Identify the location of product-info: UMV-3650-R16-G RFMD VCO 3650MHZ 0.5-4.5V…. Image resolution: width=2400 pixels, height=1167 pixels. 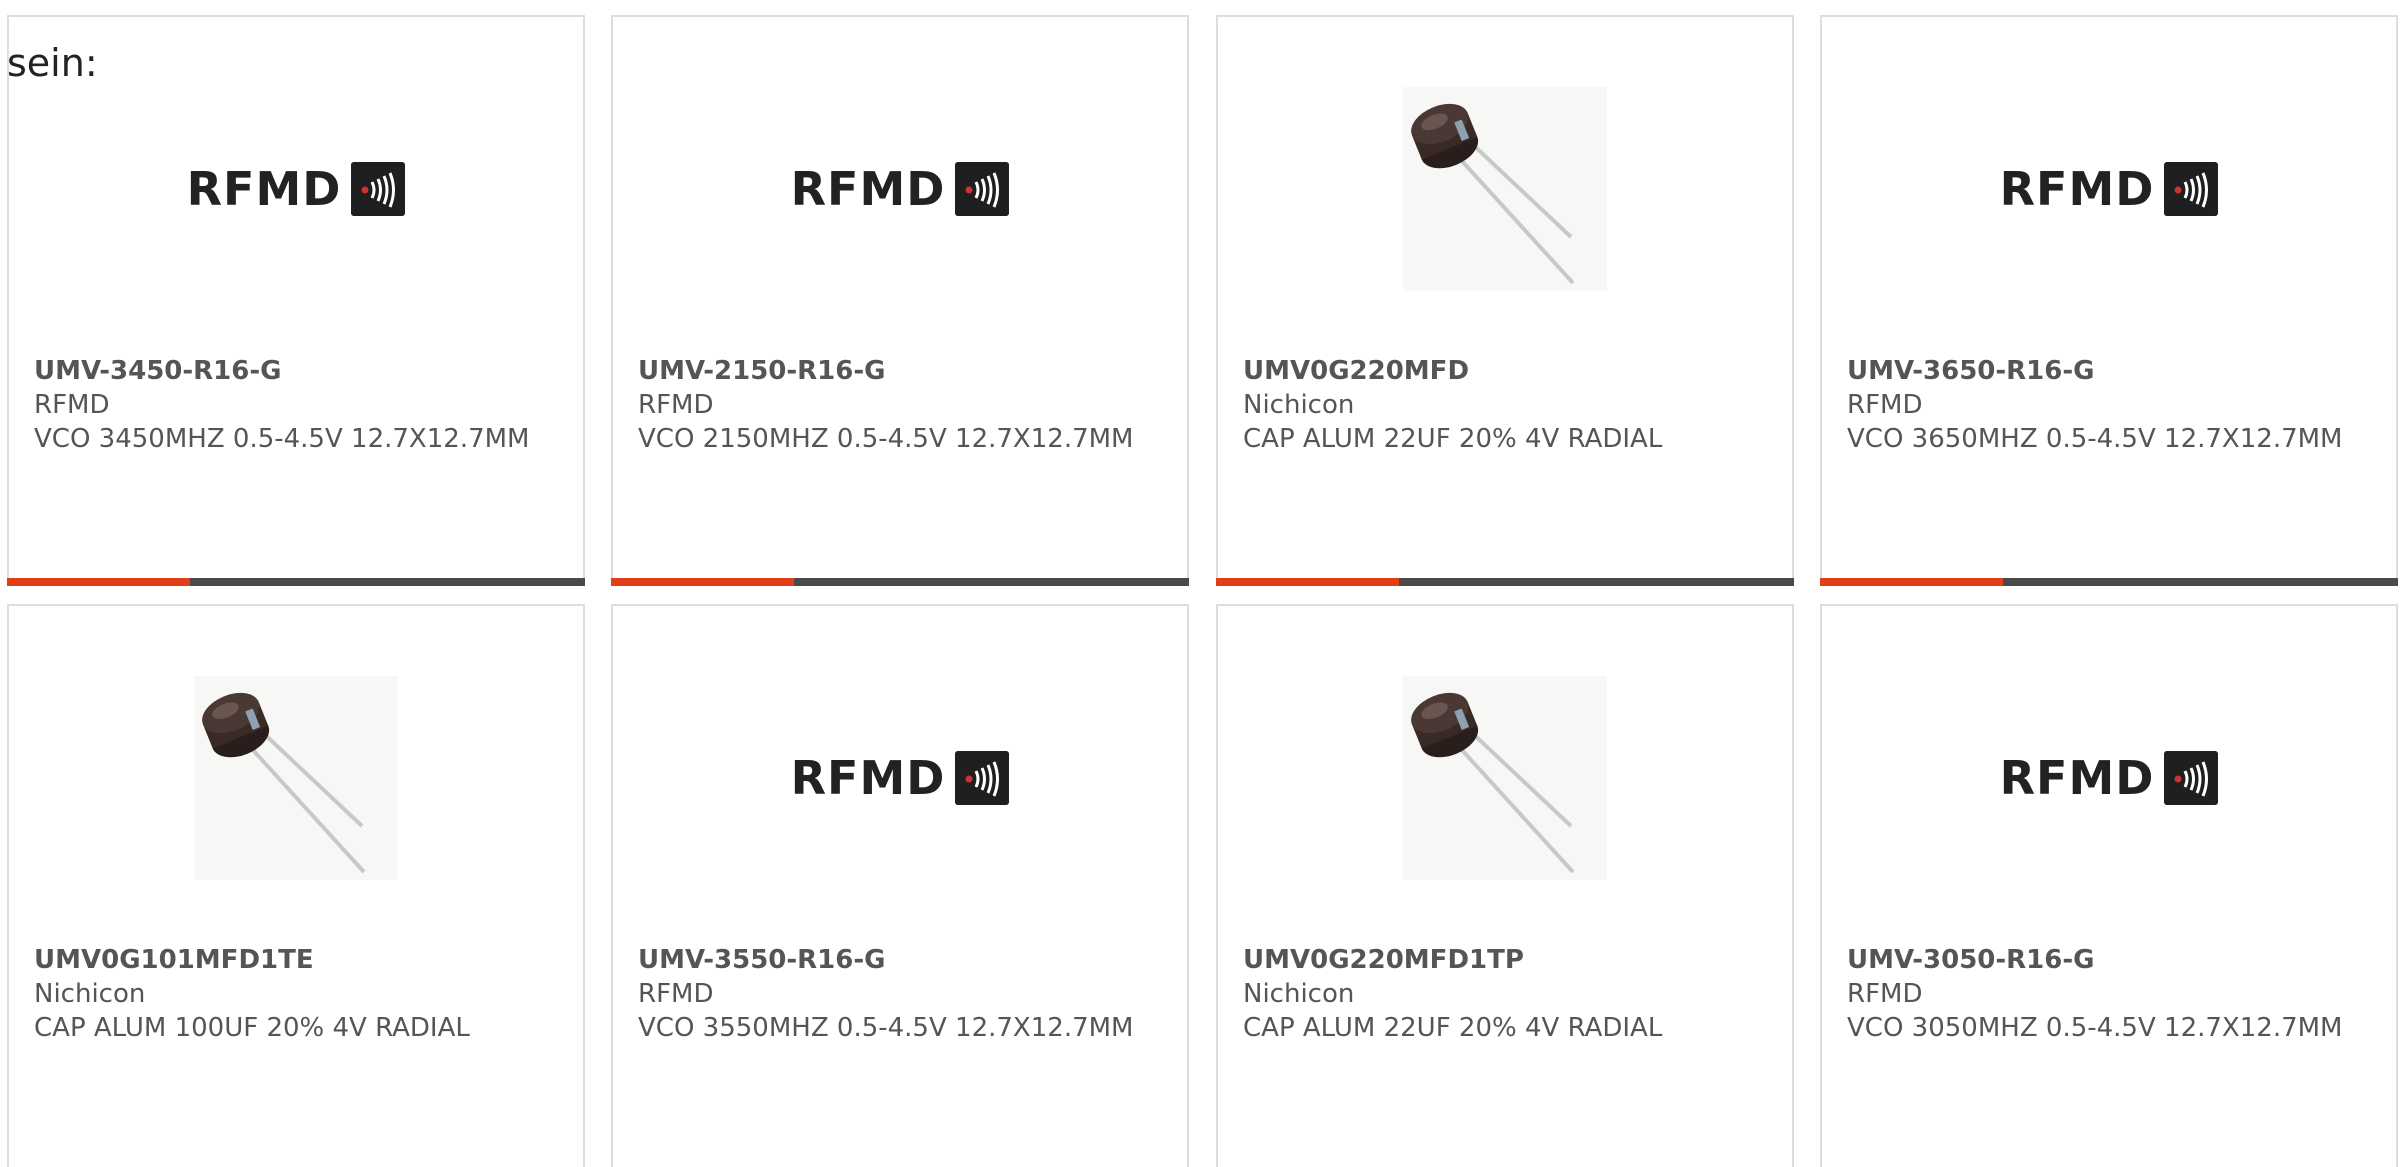
(2107, 405).